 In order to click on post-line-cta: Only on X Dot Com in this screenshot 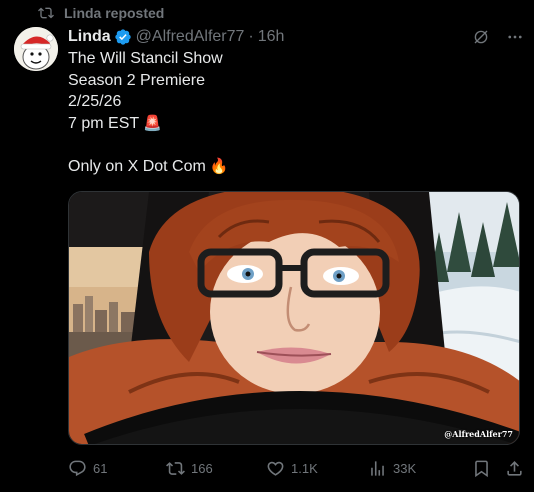, I will do `click(137, 166)`.